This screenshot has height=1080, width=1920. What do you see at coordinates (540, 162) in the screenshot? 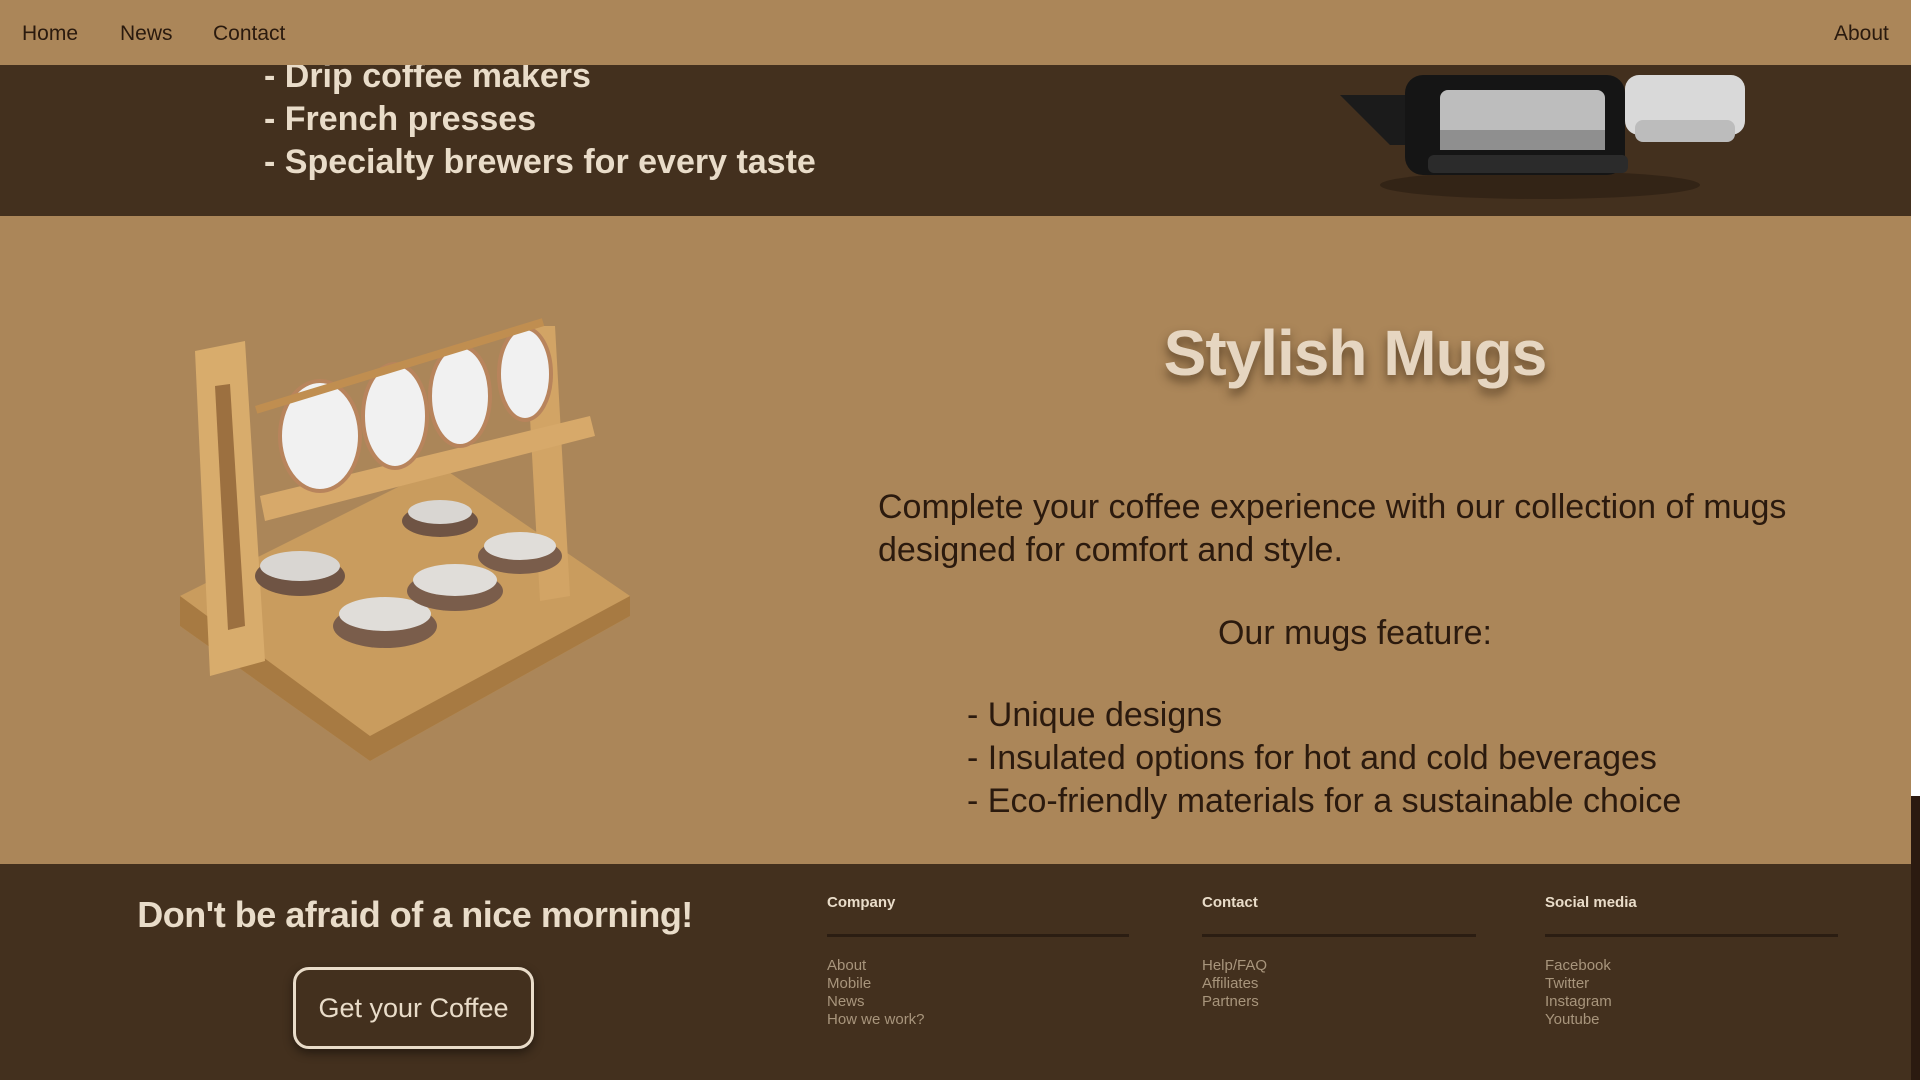
I see `brewers-item: - Specialty brewers for every taste` at bounding box center [540, 162].